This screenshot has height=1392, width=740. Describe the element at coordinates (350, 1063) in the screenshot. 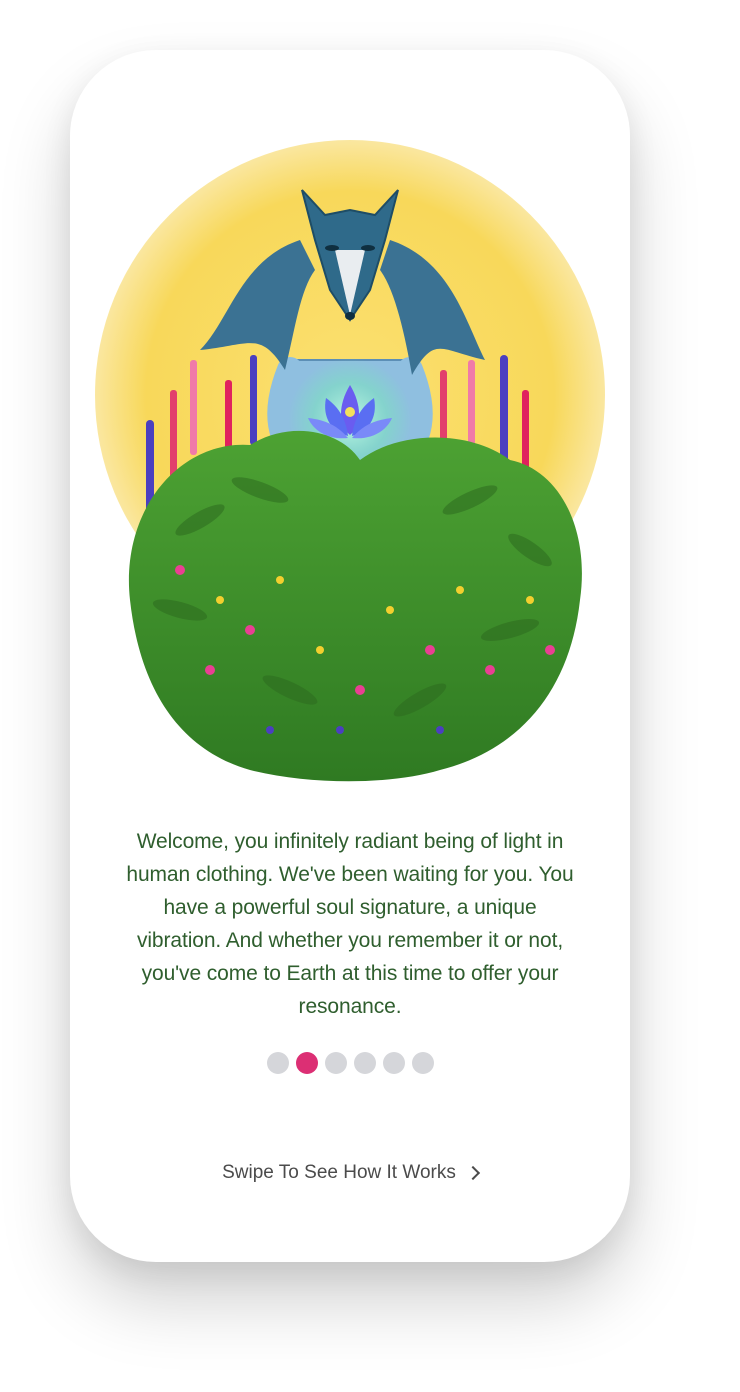

I see `pagination-dots` at that location.